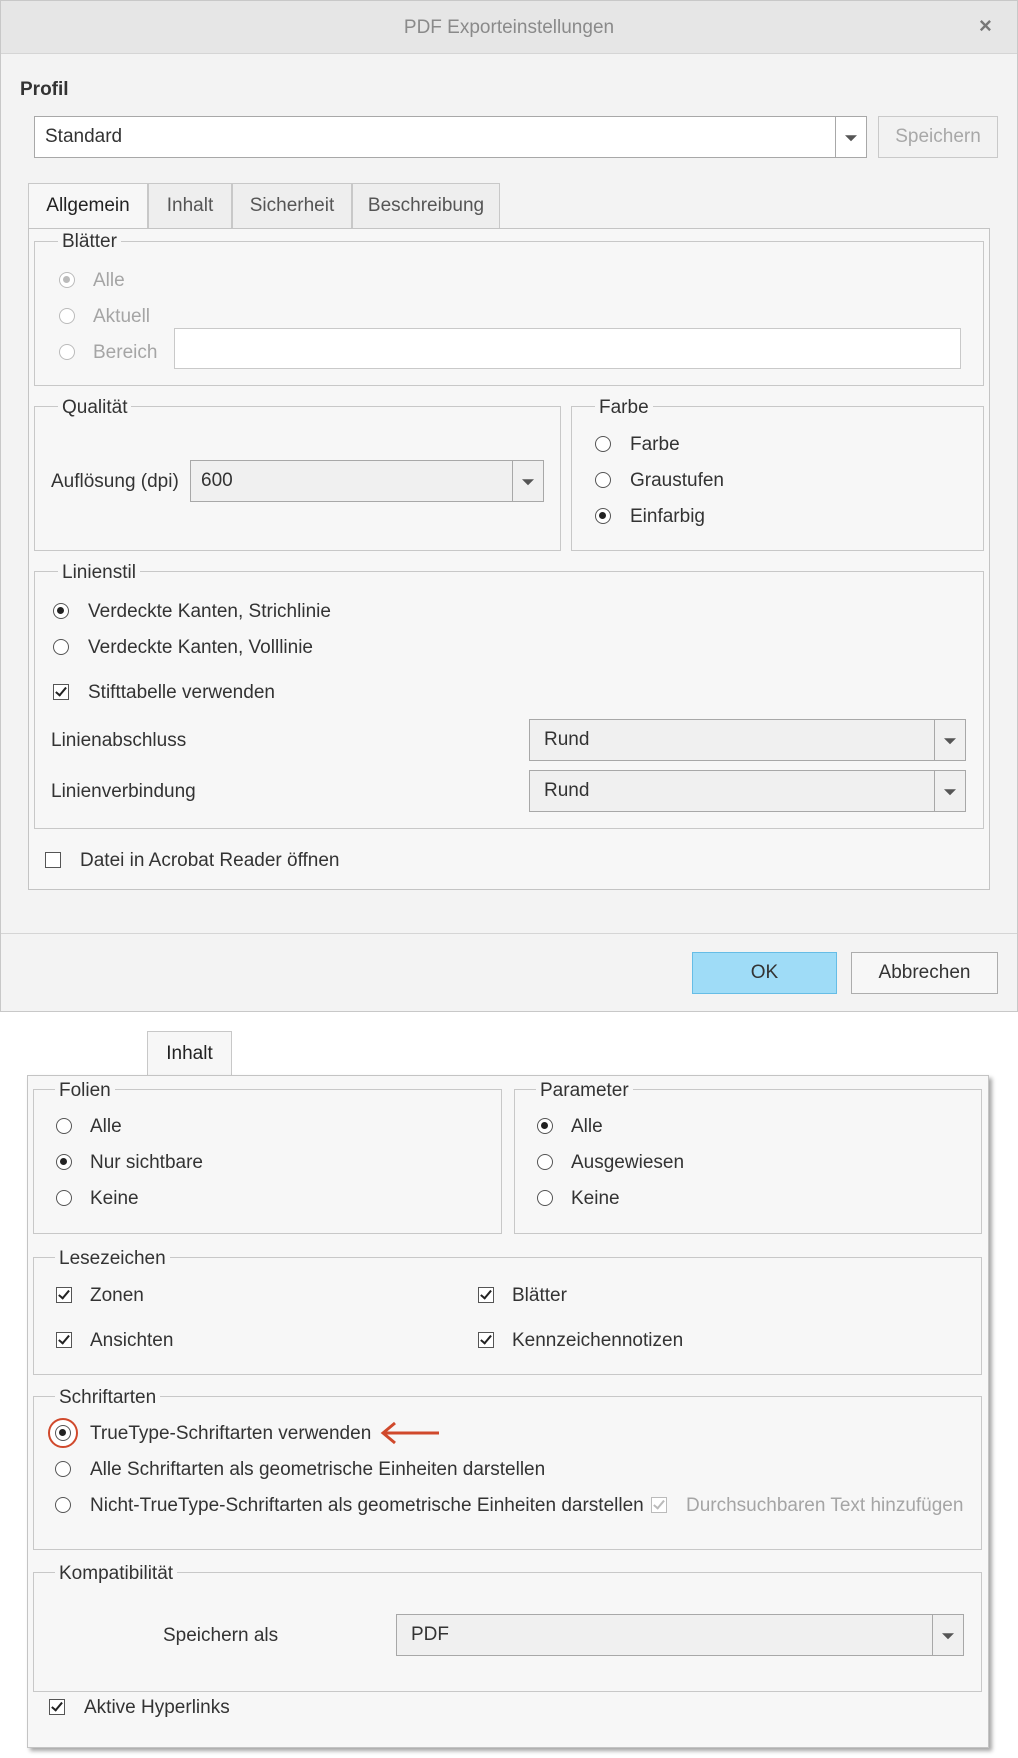 The width and height of the screenshot is (1018, 1758). Describe the element at coordinates (217, 480) in the screenshot. I see `resolution-select-value: 600` at that location.